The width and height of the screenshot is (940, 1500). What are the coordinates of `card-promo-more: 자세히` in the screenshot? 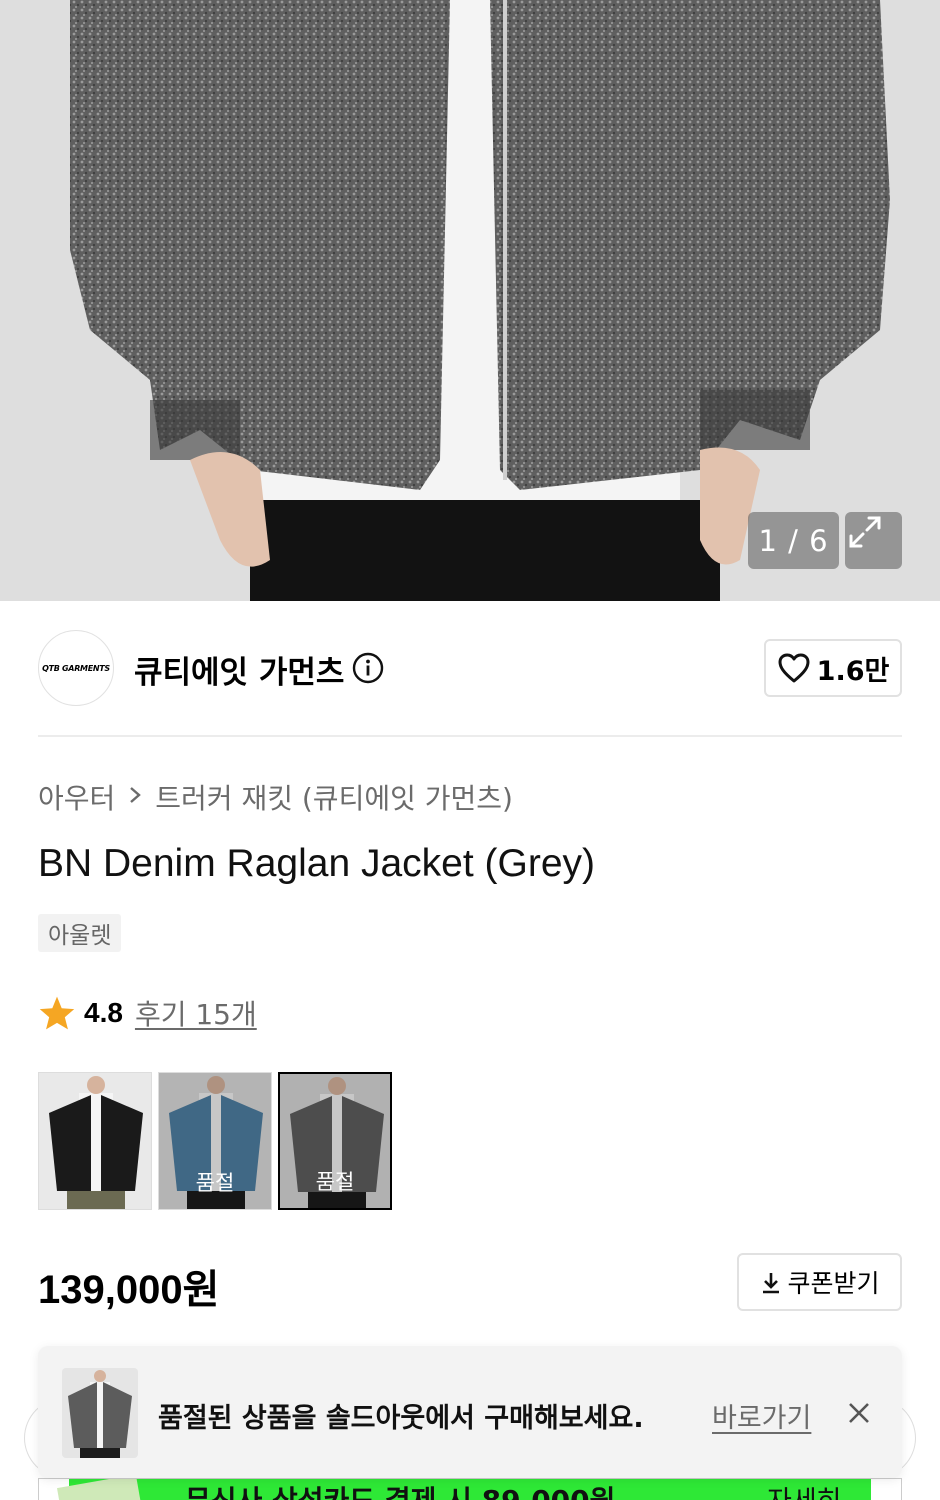 It's located at (804, 1489).